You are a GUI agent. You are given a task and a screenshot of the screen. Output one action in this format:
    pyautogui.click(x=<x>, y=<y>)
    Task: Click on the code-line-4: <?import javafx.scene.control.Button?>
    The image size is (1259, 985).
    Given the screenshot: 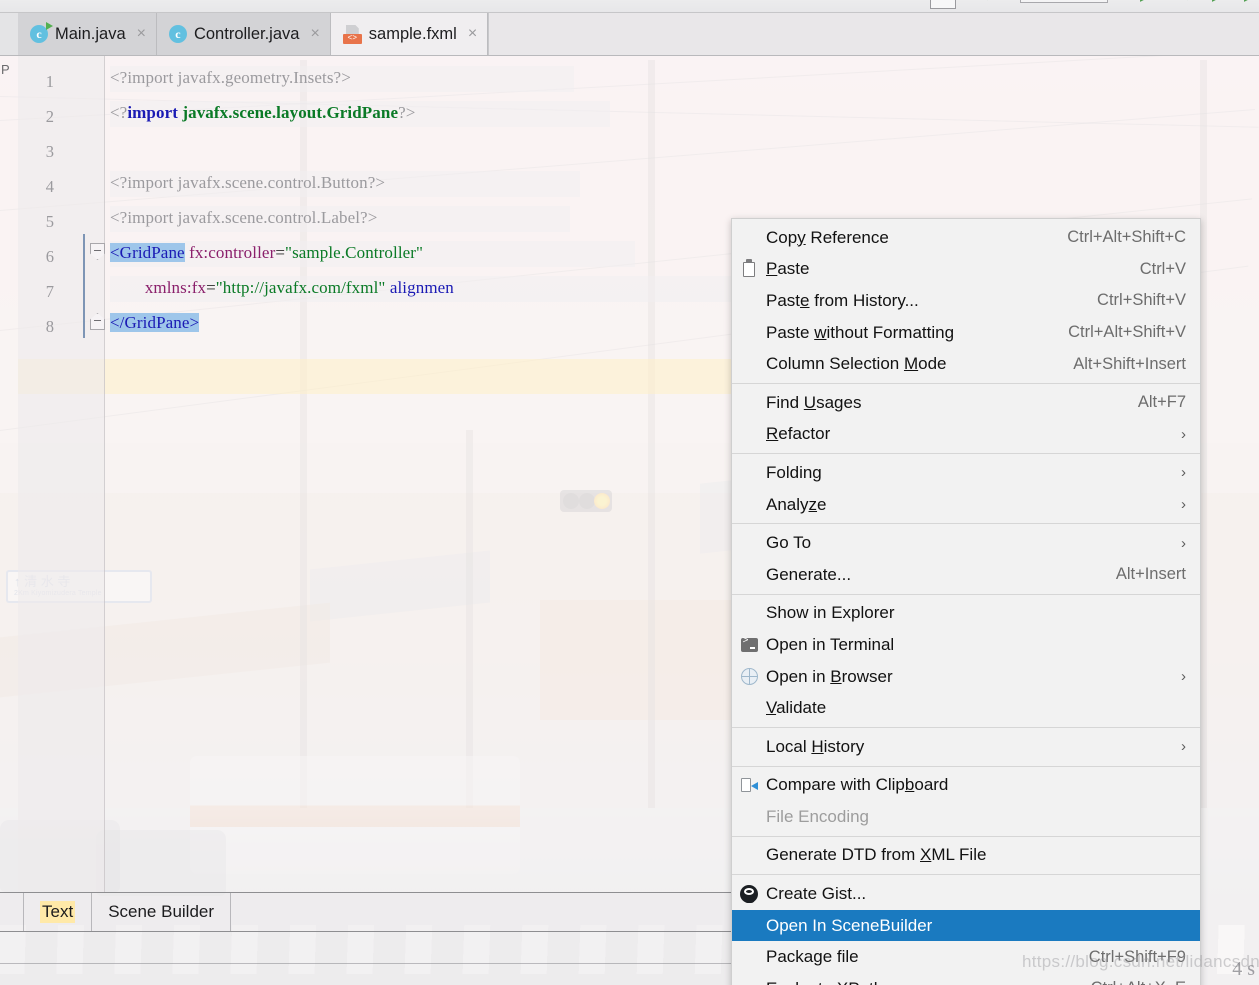 What is the action you would take?
    pyautogui.click(x=247, y=183)
    